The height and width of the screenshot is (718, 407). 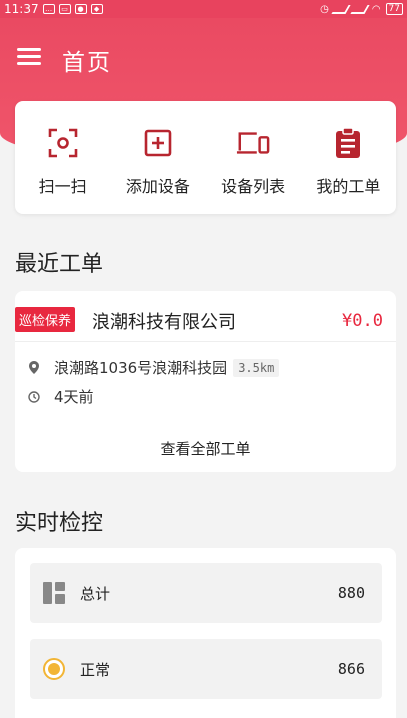 I want to click on clock-icon, so click(x=34, y=396).